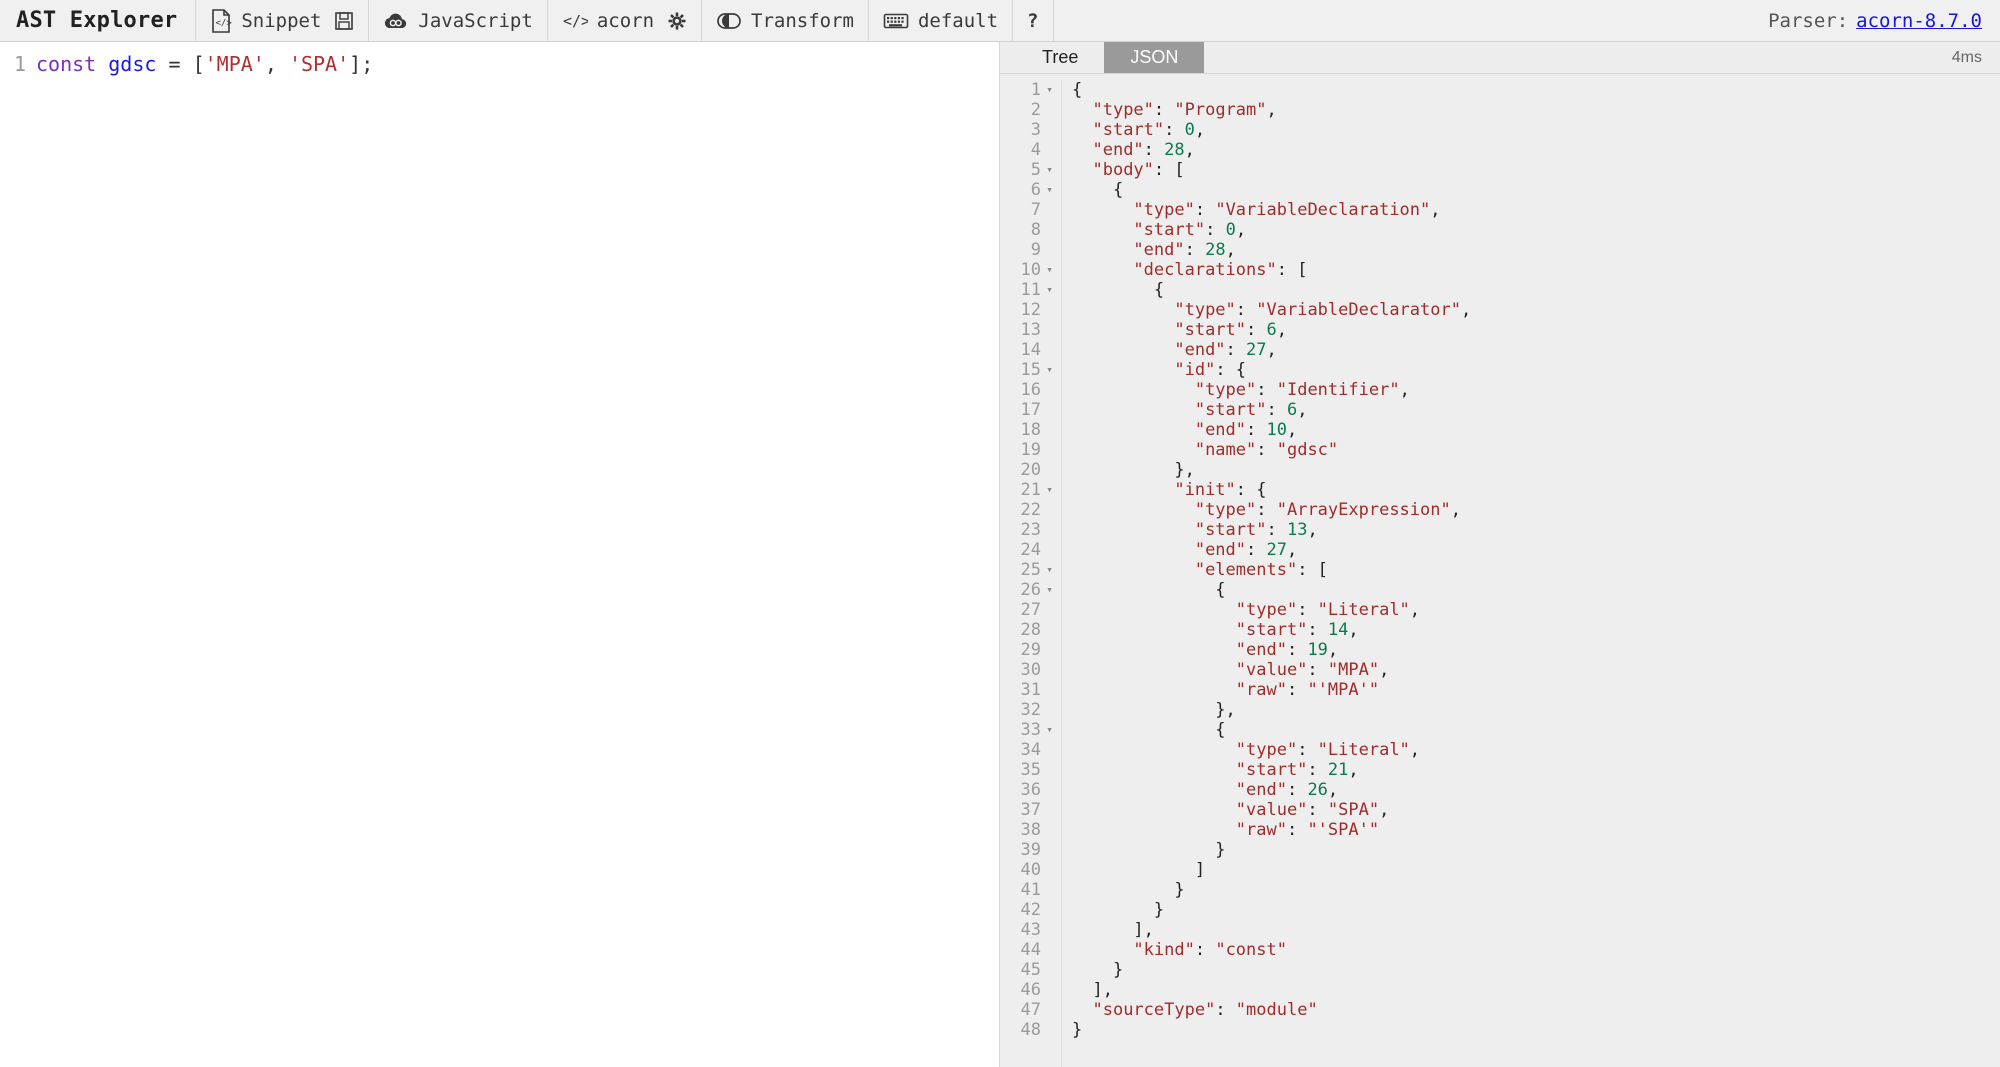  What do you see at coordinates (1536, 750) in the screenshot?
I see `json-line: "type": "Literal",` at bounding box center [1536, 750].